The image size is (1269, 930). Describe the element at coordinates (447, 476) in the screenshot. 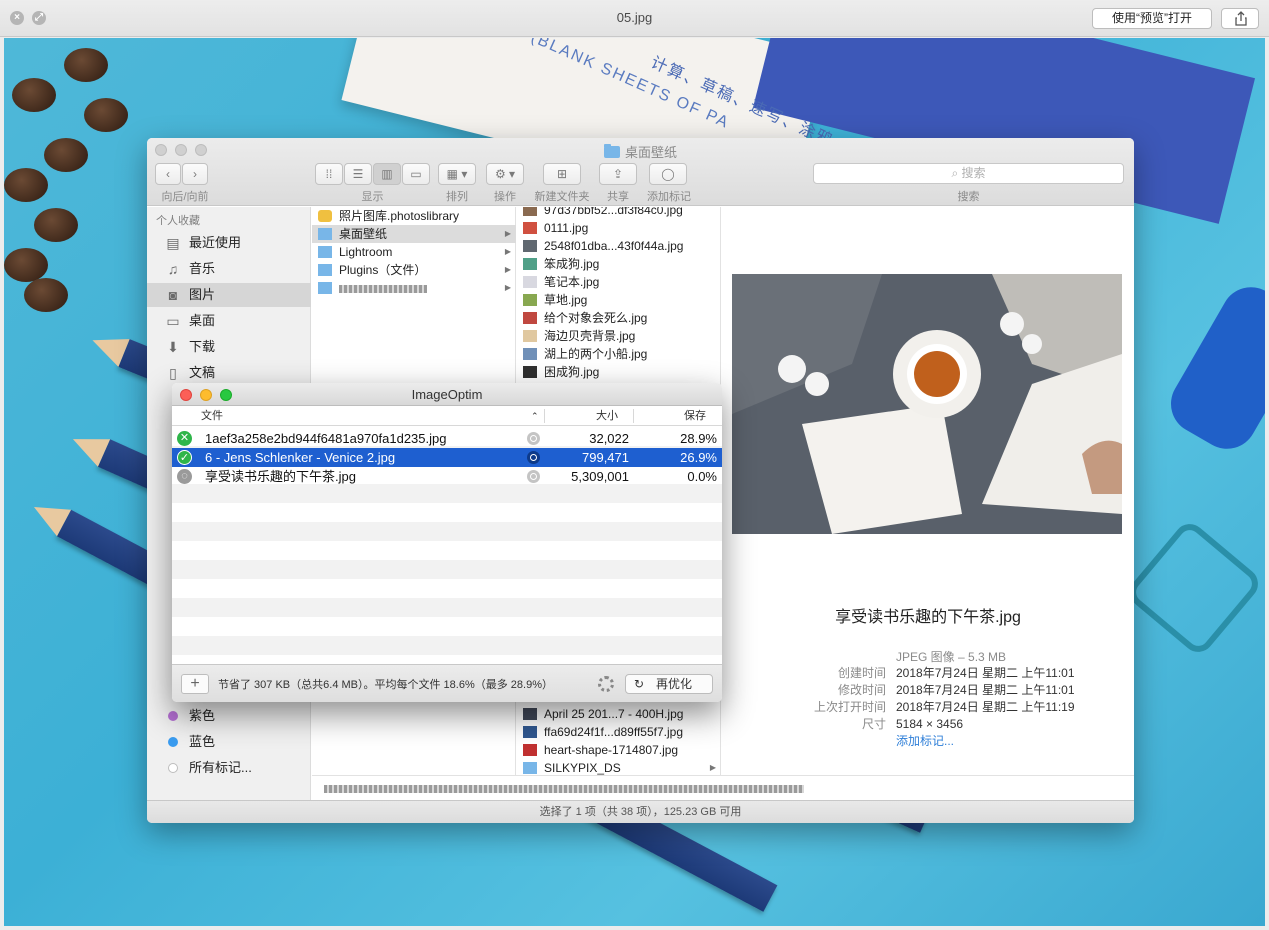

I see `table-row: ◌ 享受读书乐趣的下午茶.jpg 5,309,001 0.0%` at that location.